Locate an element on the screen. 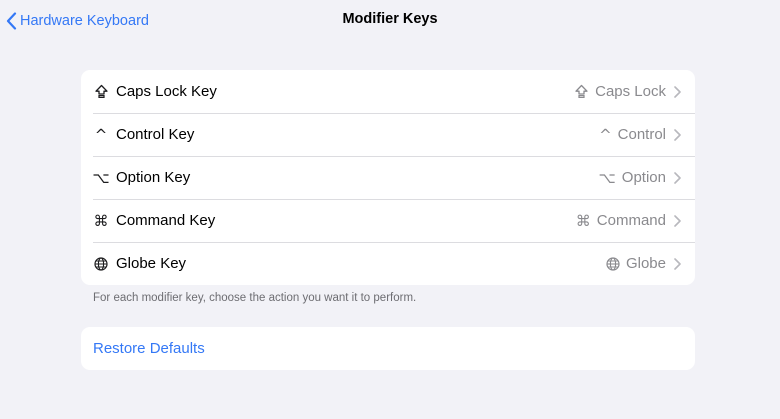 Image resolution: width=780 pixels, height=419 pixels. row-value: ^ Control is located at coordinates (632, 135).